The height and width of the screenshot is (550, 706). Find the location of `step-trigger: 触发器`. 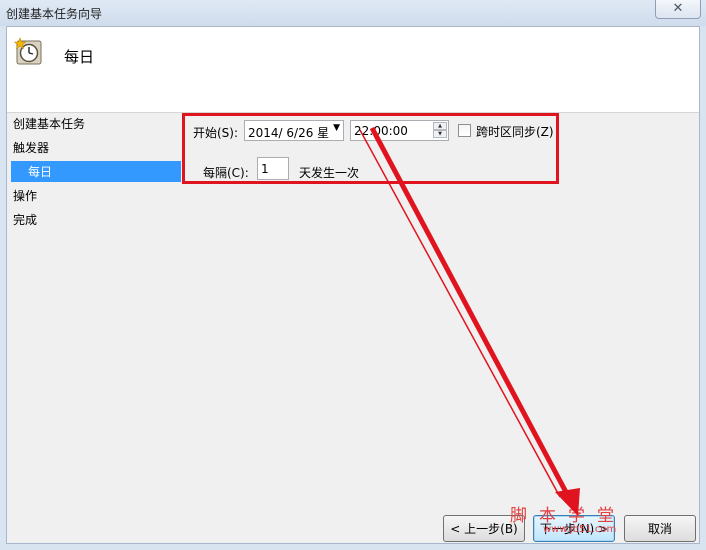

step-trigger: 触发器 is located at coordinates (31, 147).